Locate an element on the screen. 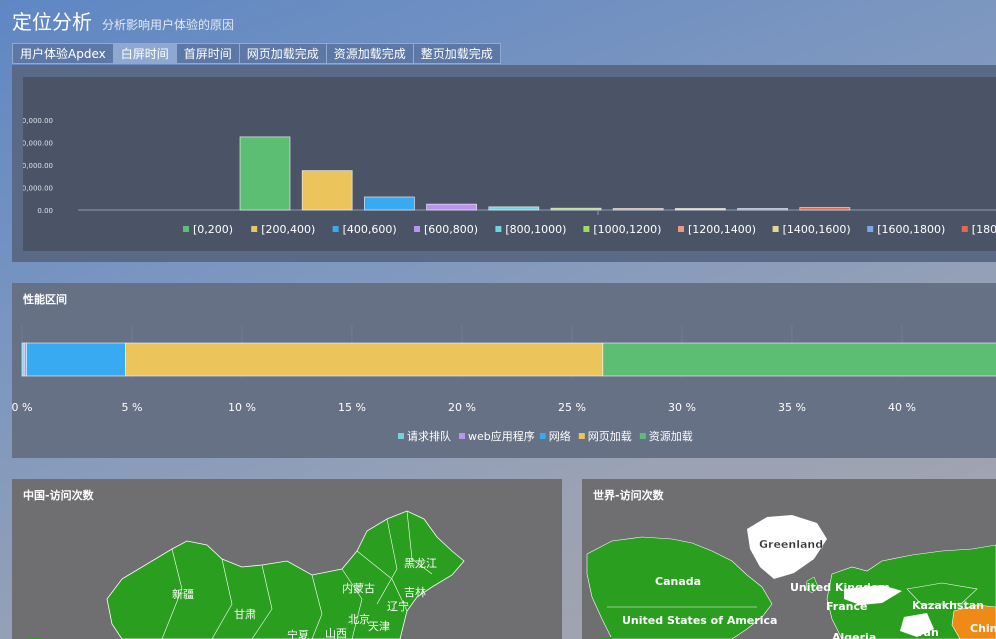 This screenshot has width=996, height=639. china-label-gansu: 甘肃 is located at coordinates (245, 614).